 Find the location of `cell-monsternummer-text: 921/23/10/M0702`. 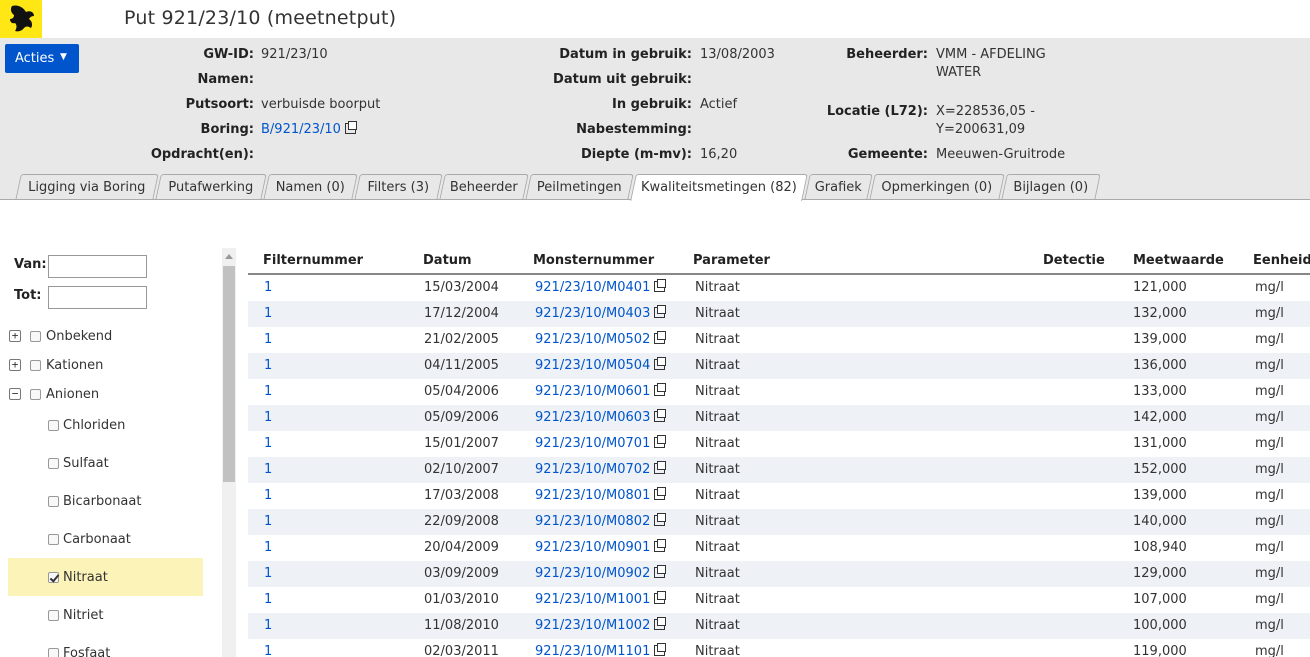

cell-monsternummer-text: 921/23/10/M0702 is located at coordinates (592, 469).